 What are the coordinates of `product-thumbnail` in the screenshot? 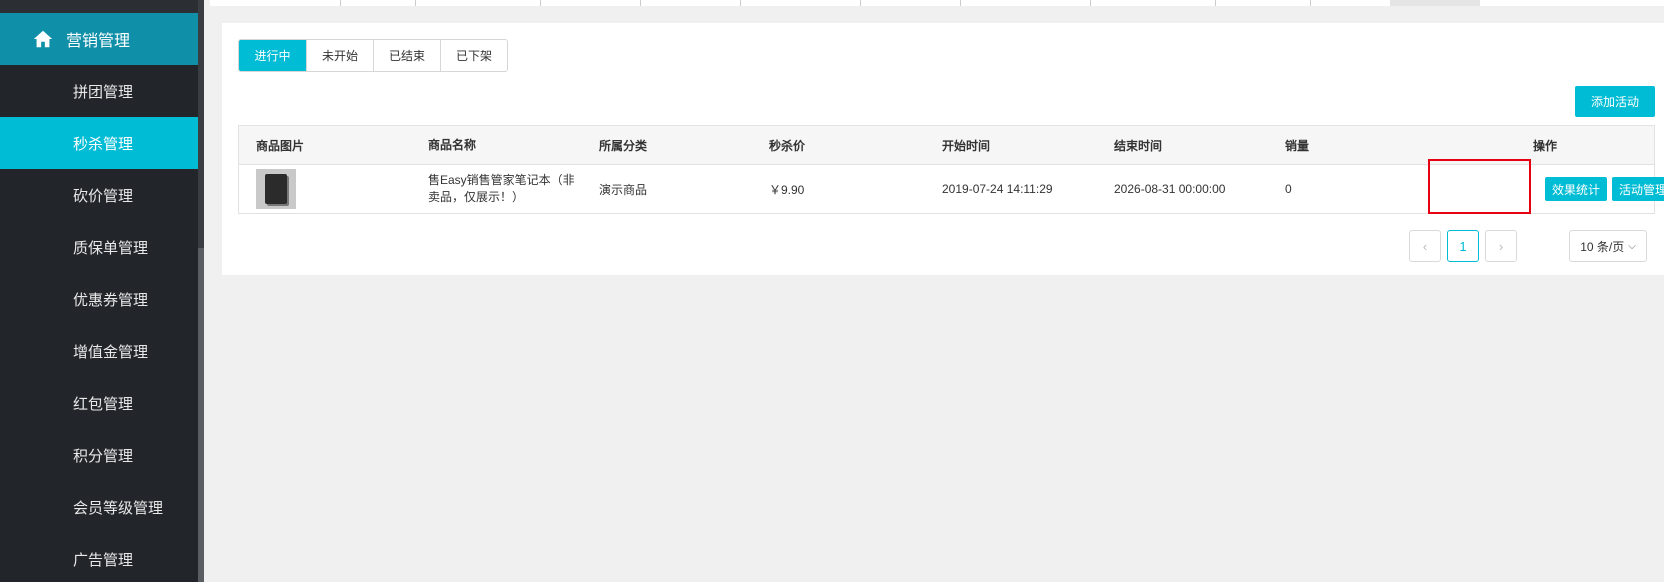 It's located at (276, 189).